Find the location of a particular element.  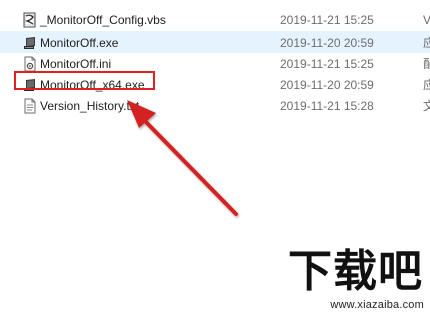

arrow-head is located at coordinates (141, 114).